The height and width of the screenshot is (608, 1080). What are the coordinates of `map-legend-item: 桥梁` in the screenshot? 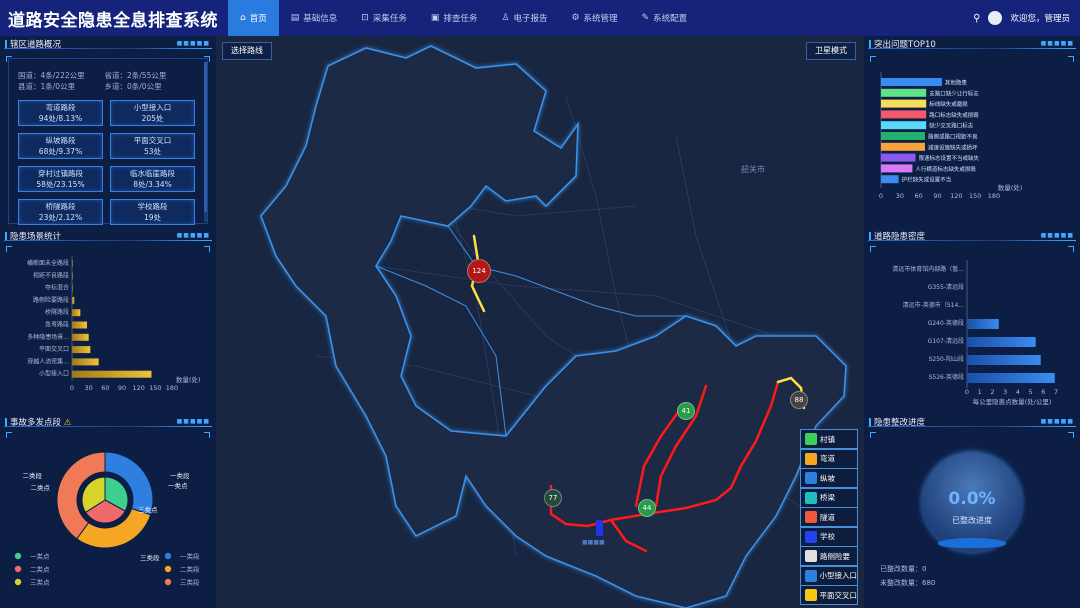 It's located at (829, 497).